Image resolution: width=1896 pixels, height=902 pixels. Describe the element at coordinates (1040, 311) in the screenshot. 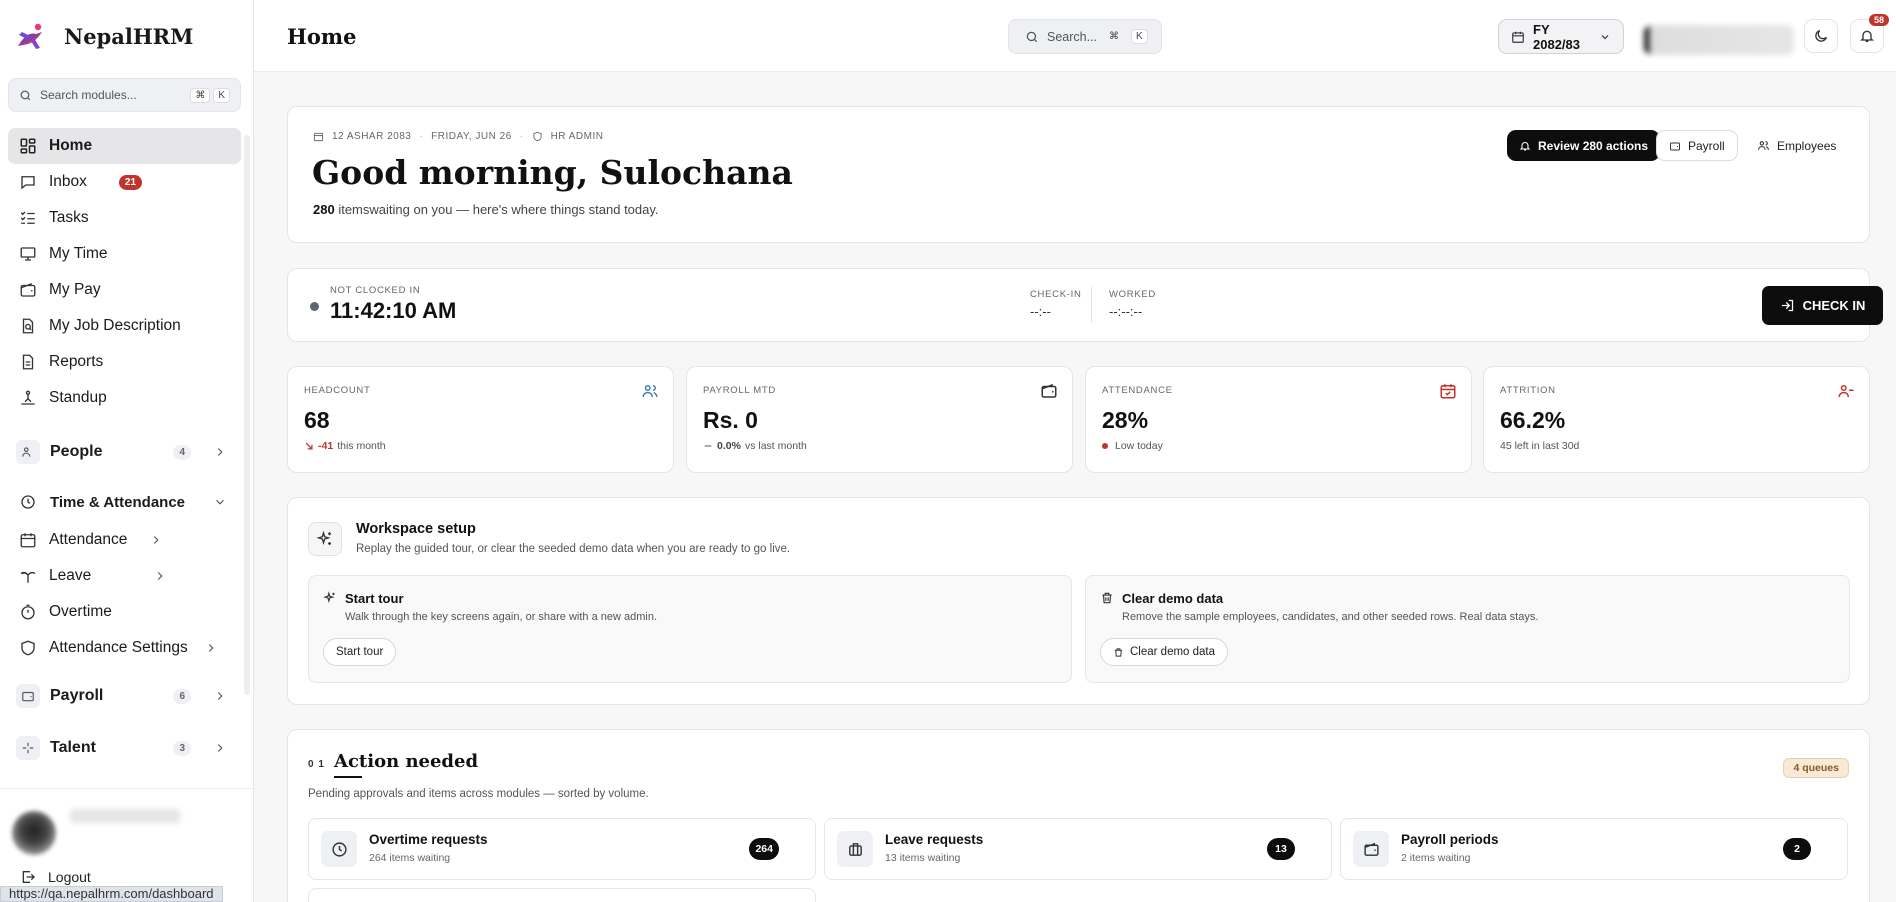

I see `checkin-value: --:--` at that location.